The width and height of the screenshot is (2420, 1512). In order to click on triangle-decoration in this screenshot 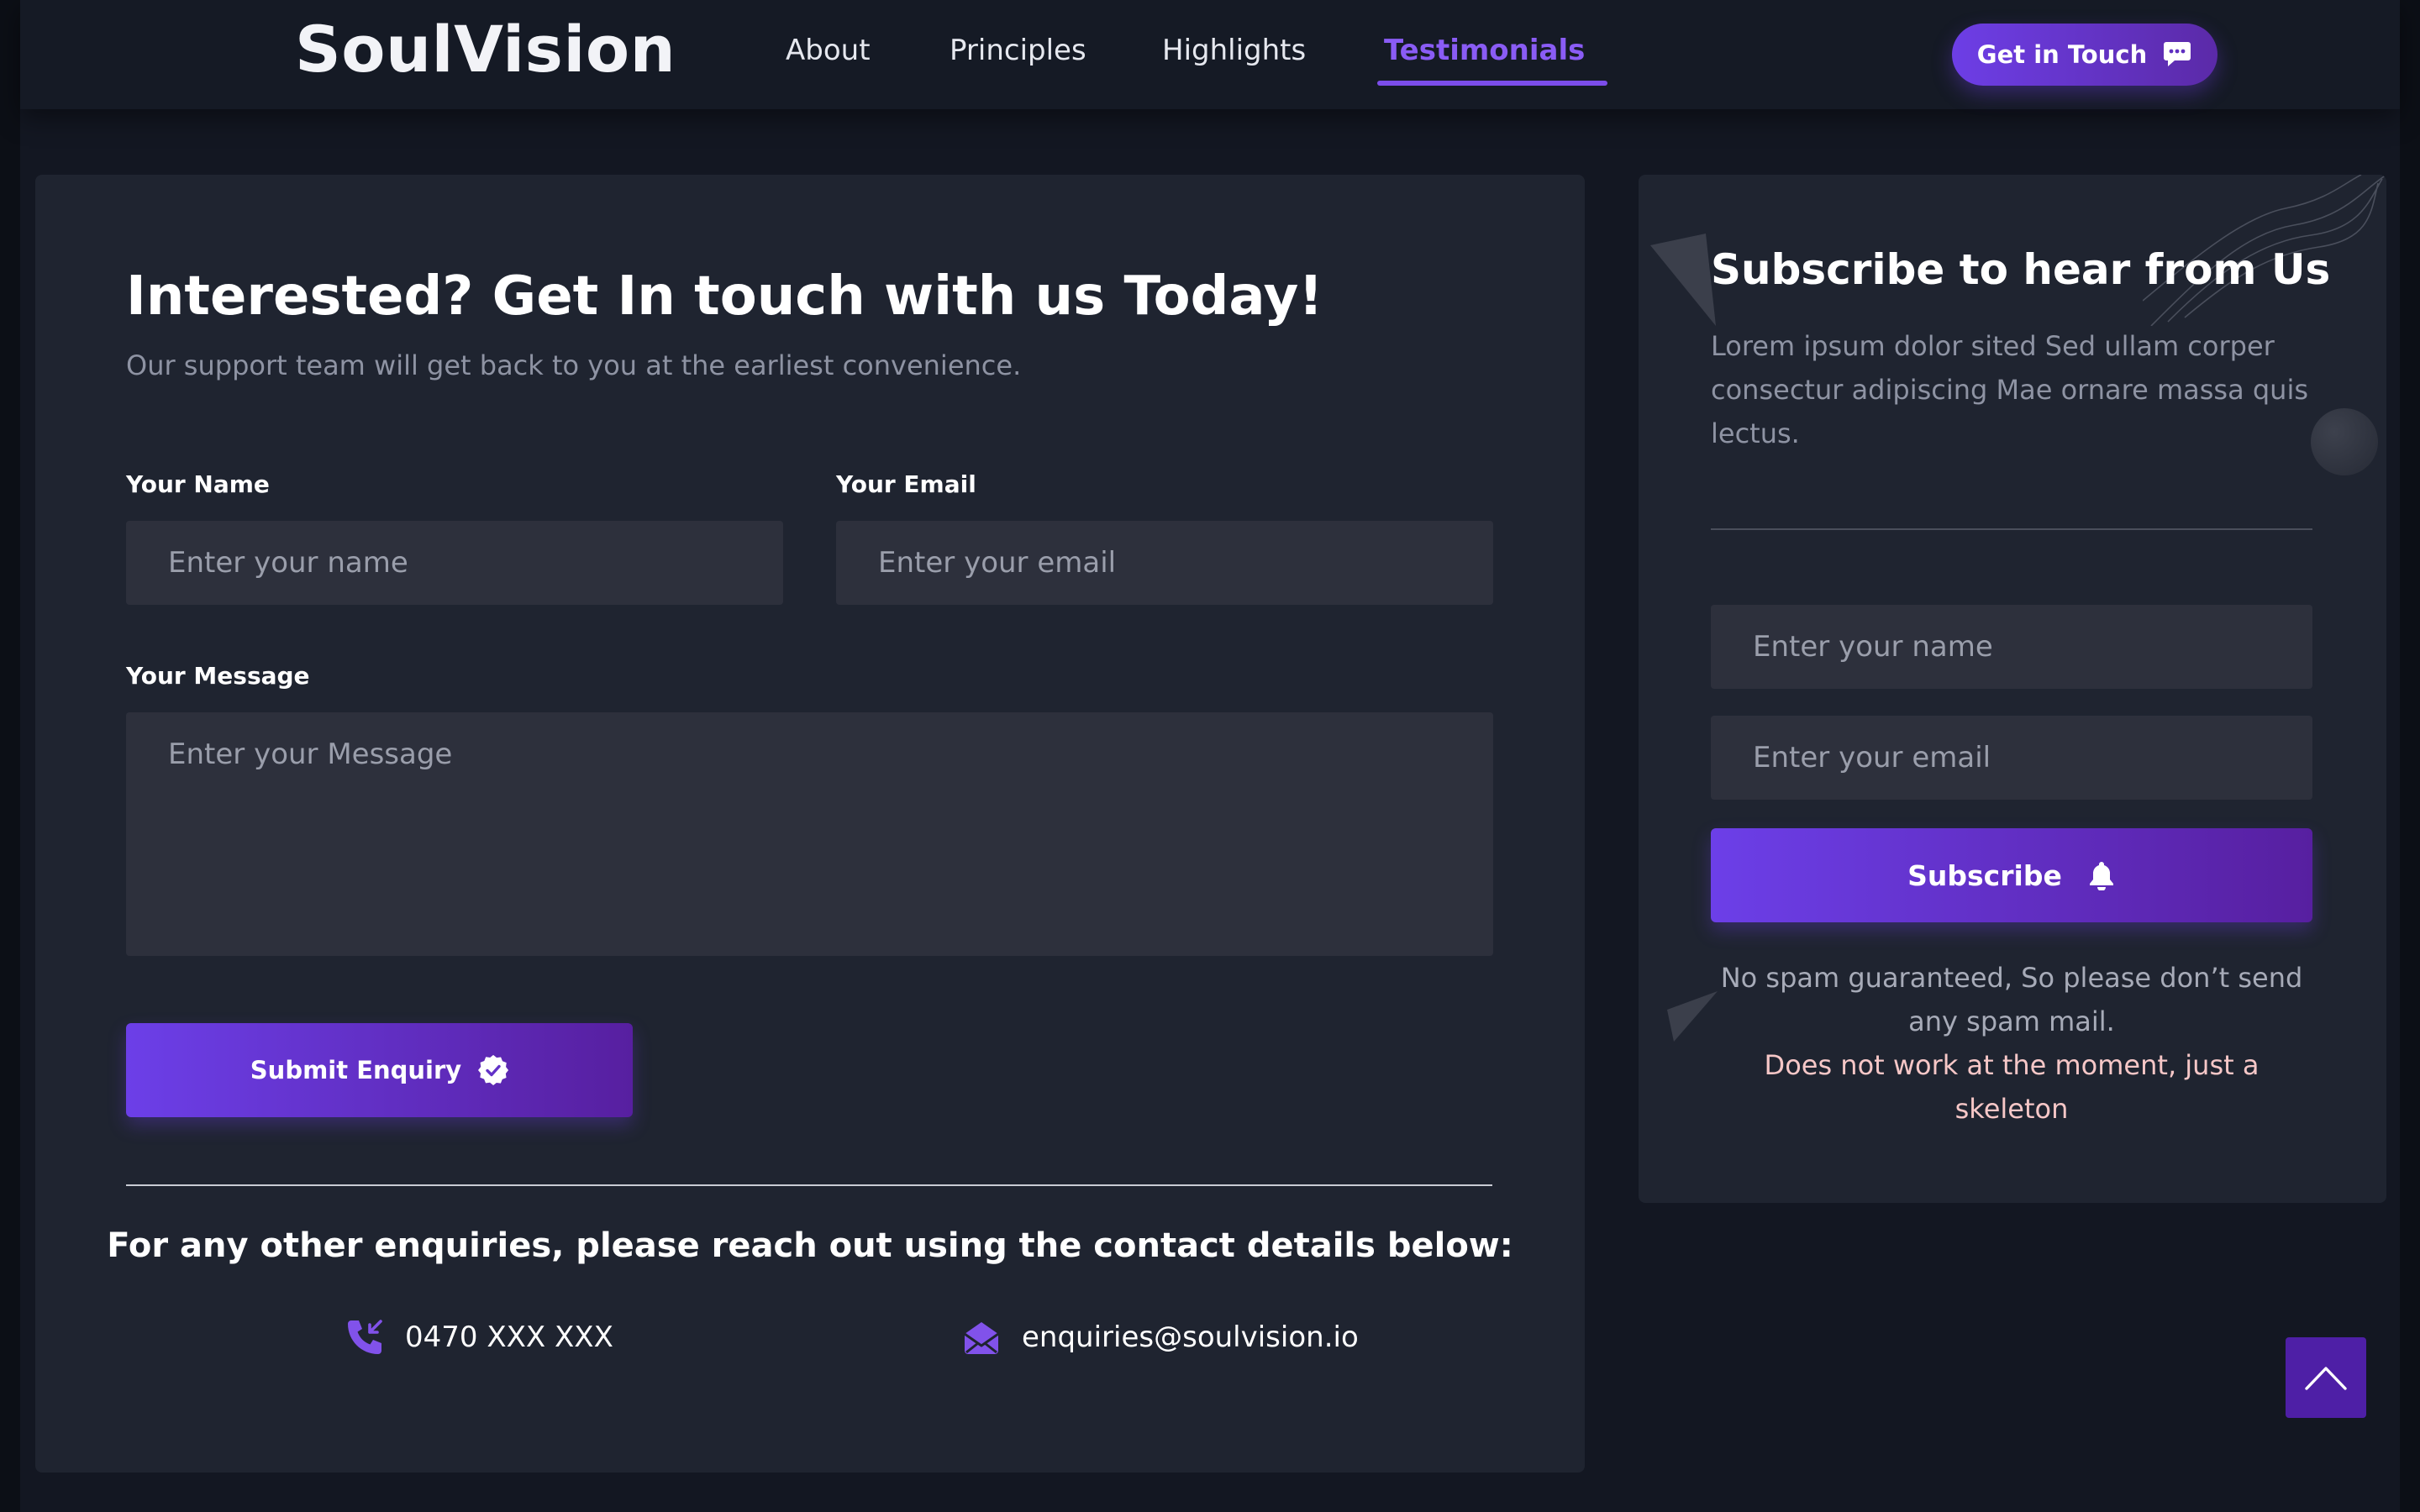, I will do `click(1683, 280)`.